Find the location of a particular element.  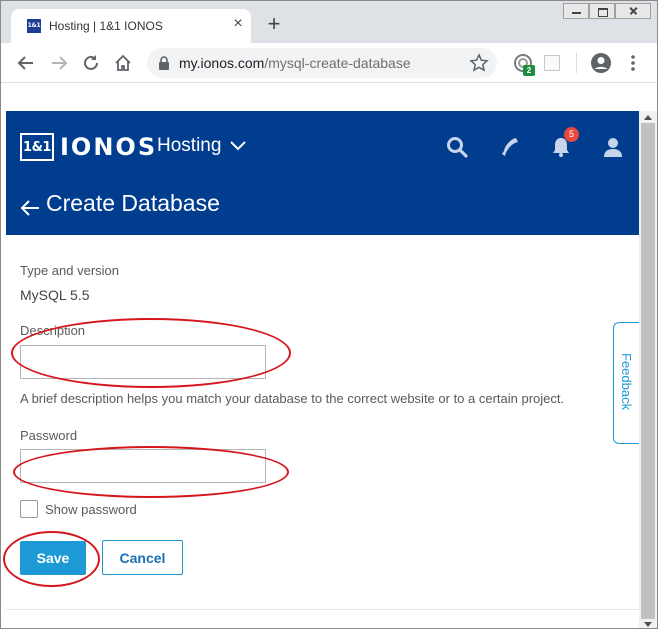

logo-mark: 1&1 is located at coordinates (37, 147).